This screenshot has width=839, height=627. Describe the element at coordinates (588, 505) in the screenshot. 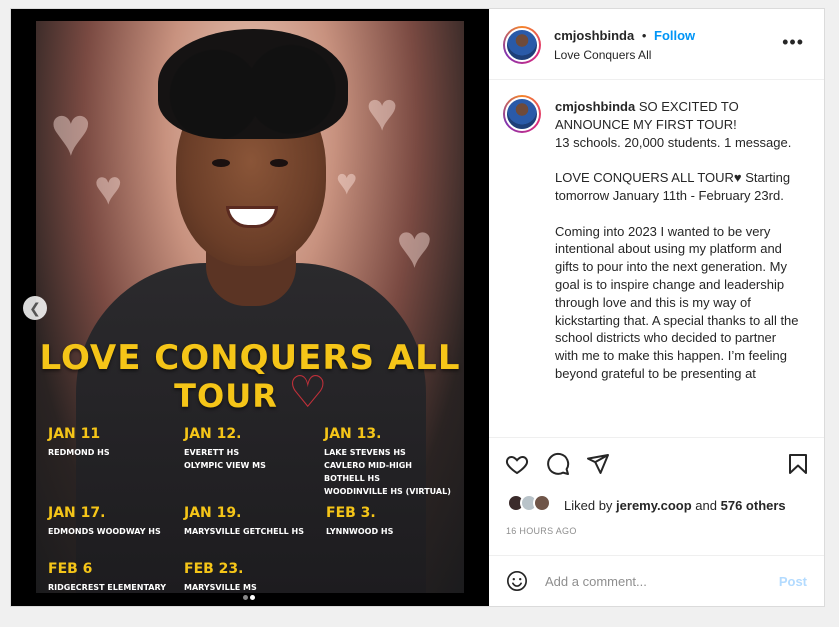

I see `liked-by-prefix: Liked by` at that location.